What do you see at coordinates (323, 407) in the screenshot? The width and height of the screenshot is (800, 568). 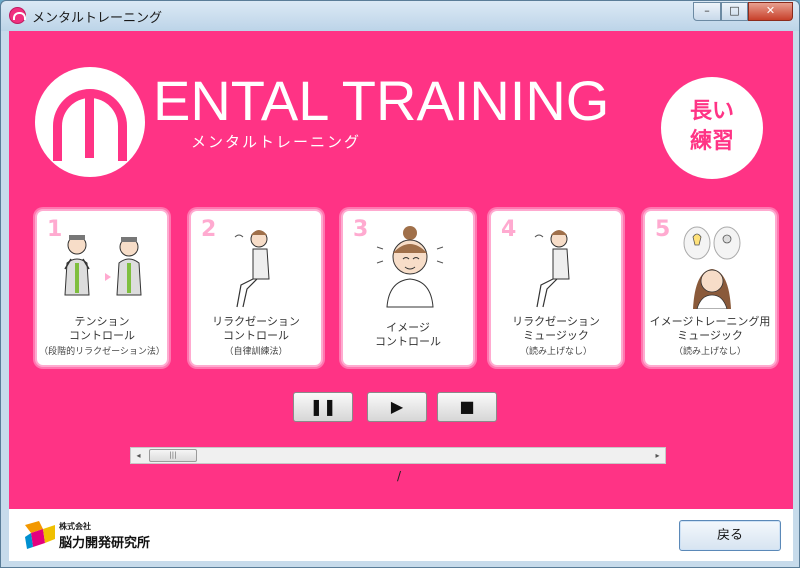 I see `pause-button: ❚❚` at bounding box center [323, 407].